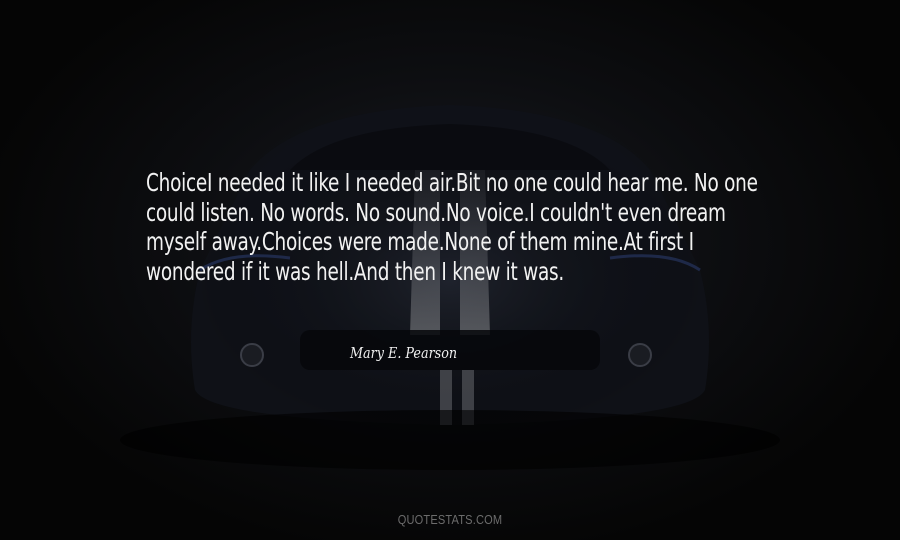 This screenshot has height=540, width=900. Describe the element at coordinates (404, 353) in the screenshot. I see `quote-author: Mary E. Pearson` at that location.